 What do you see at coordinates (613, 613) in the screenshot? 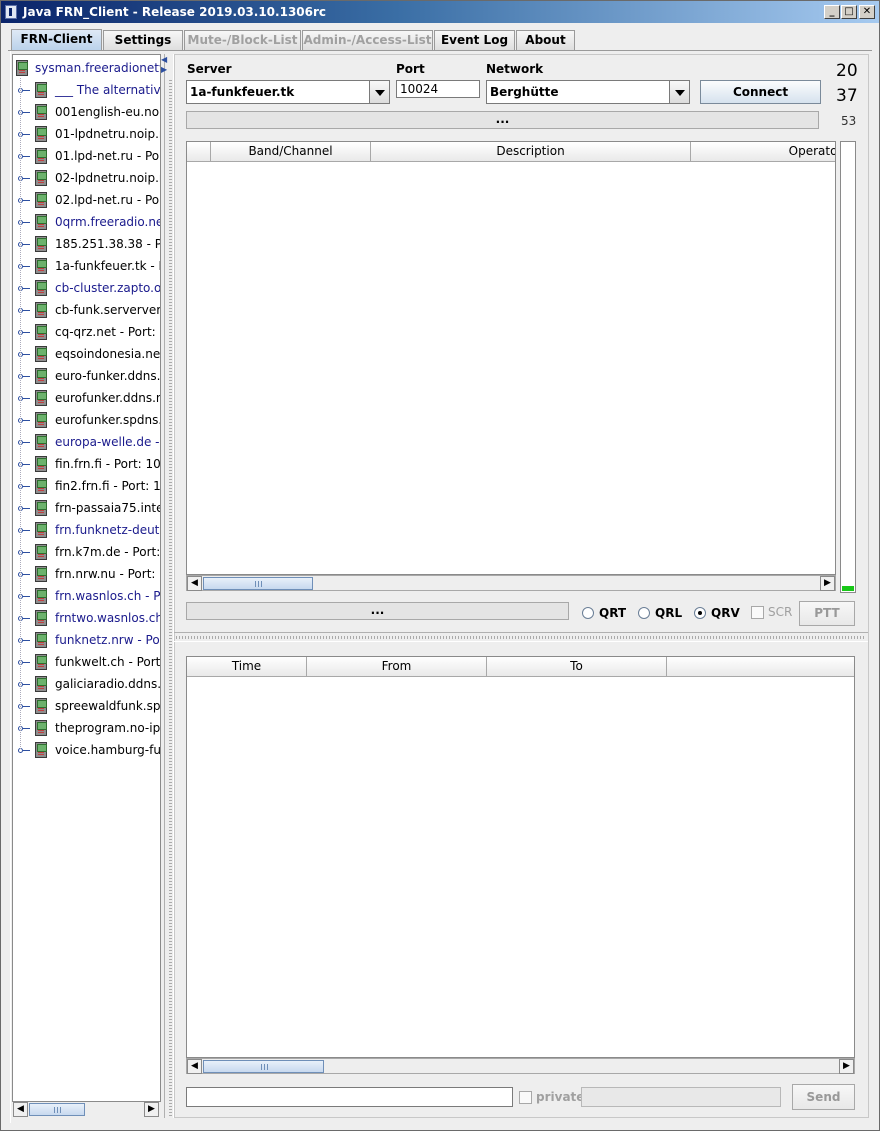
I see `radio-qrt-label: QRT` at bounding box center [613, 613].